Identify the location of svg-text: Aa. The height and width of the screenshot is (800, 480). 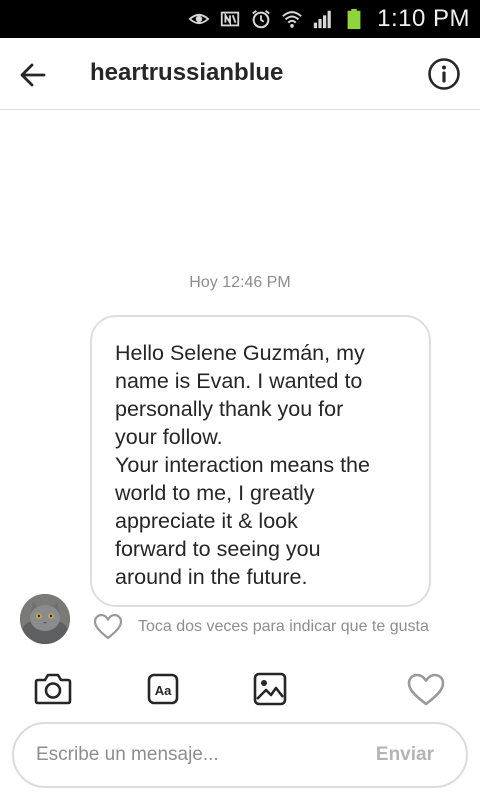
(163, 690).